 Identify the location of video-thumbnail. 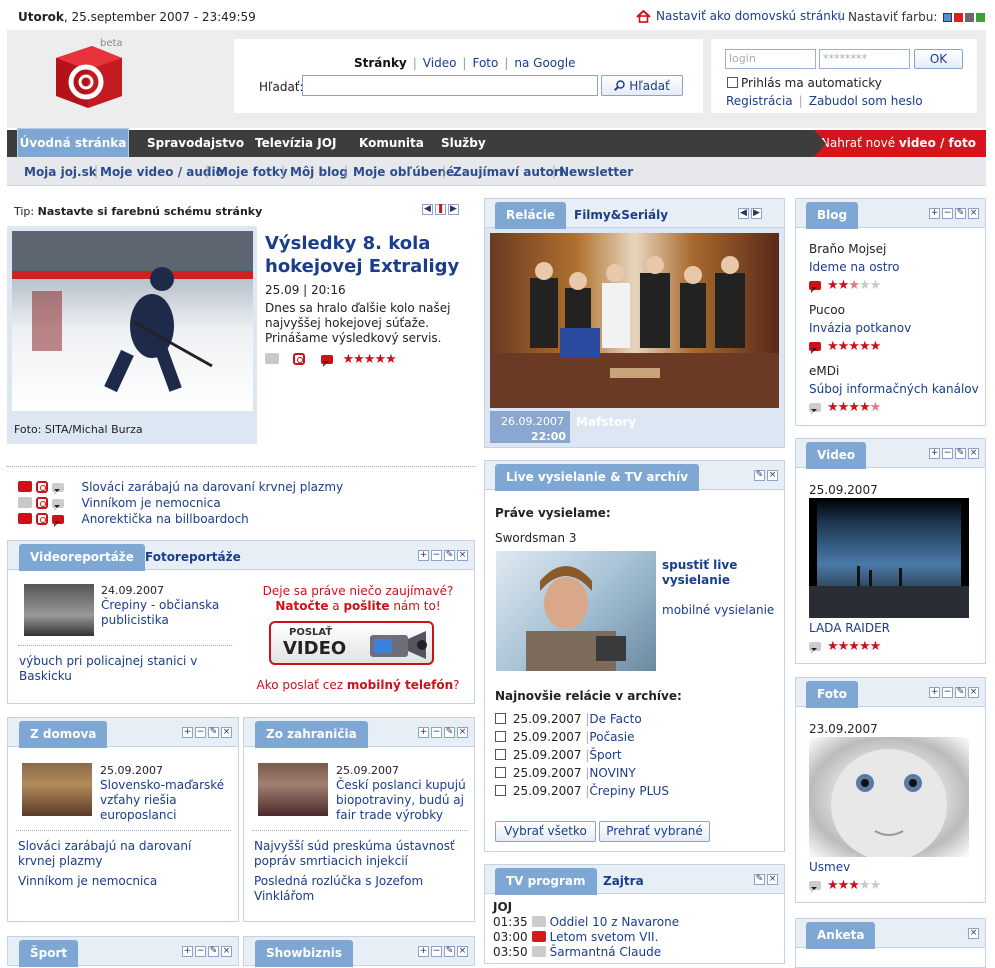
(889, 558).